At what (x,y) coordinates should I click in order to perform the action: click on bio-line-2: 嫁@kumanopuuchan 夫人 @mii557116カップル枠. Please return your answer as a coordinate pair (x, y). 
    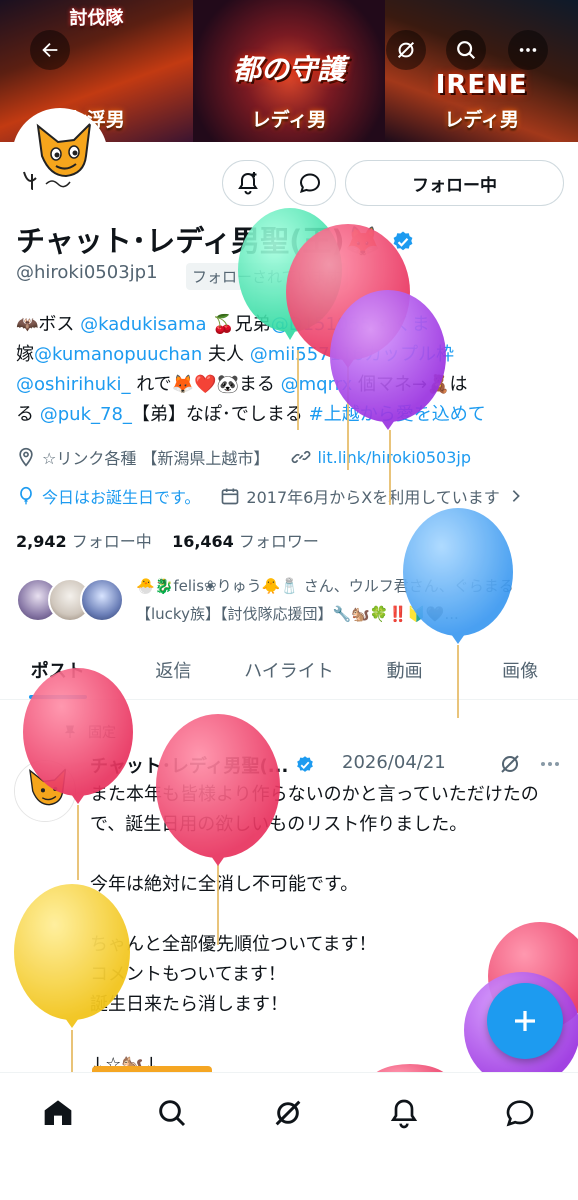
    Looking at the image, I should click on (292, 355).